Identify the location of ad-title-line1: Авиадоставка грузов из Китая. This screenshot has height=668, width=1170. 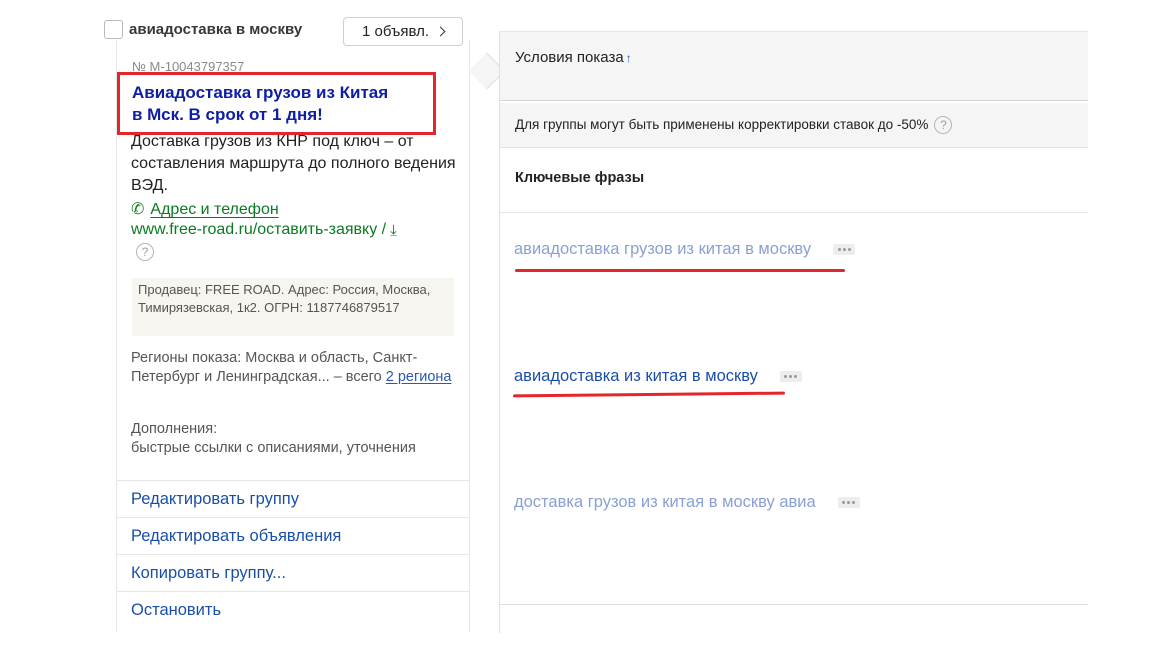
(260, 92).